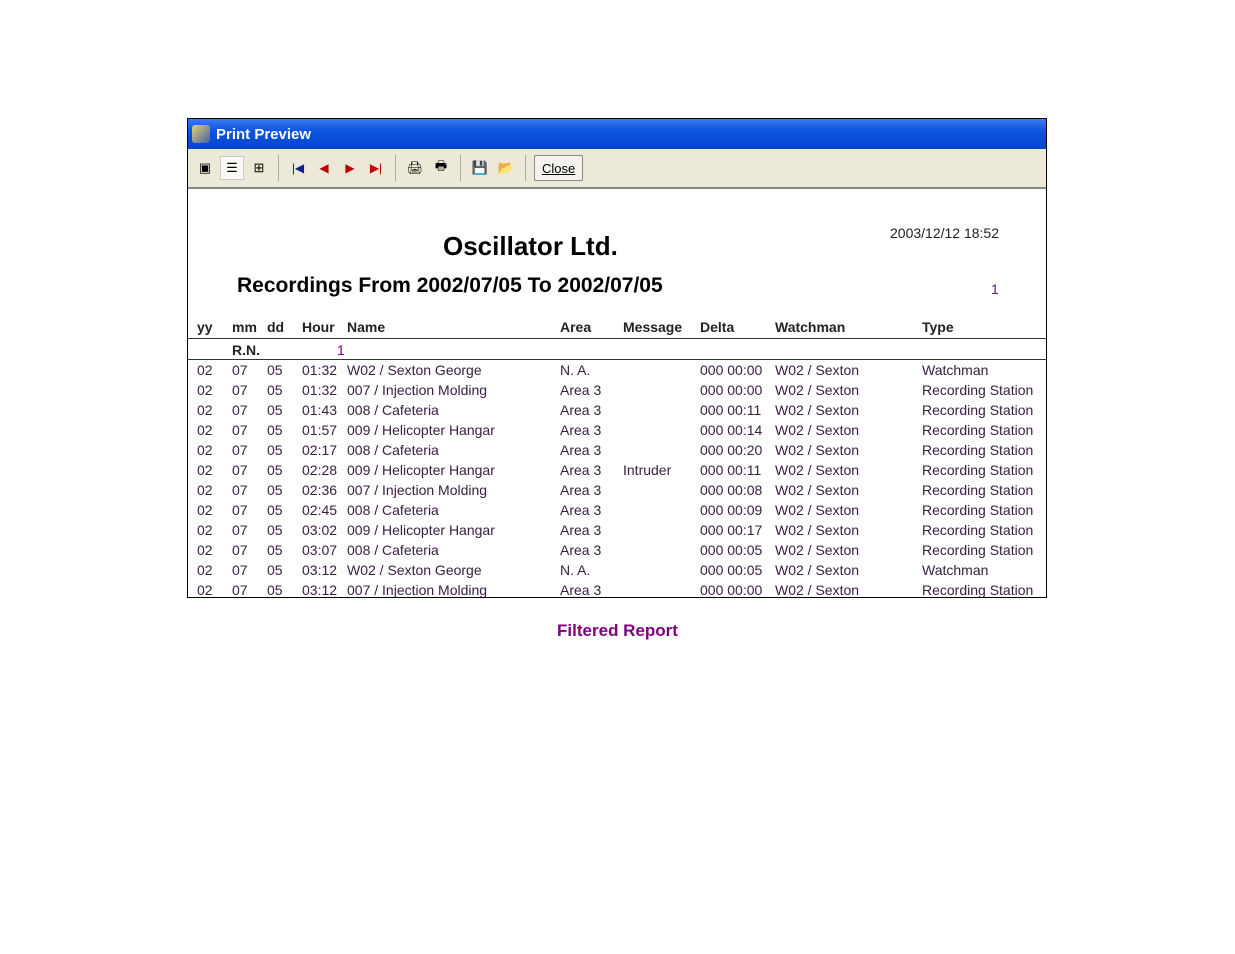  Describe the element at coordinates (320, 530) in the screenshot. I see `cell-hour: 03:02` at that location.